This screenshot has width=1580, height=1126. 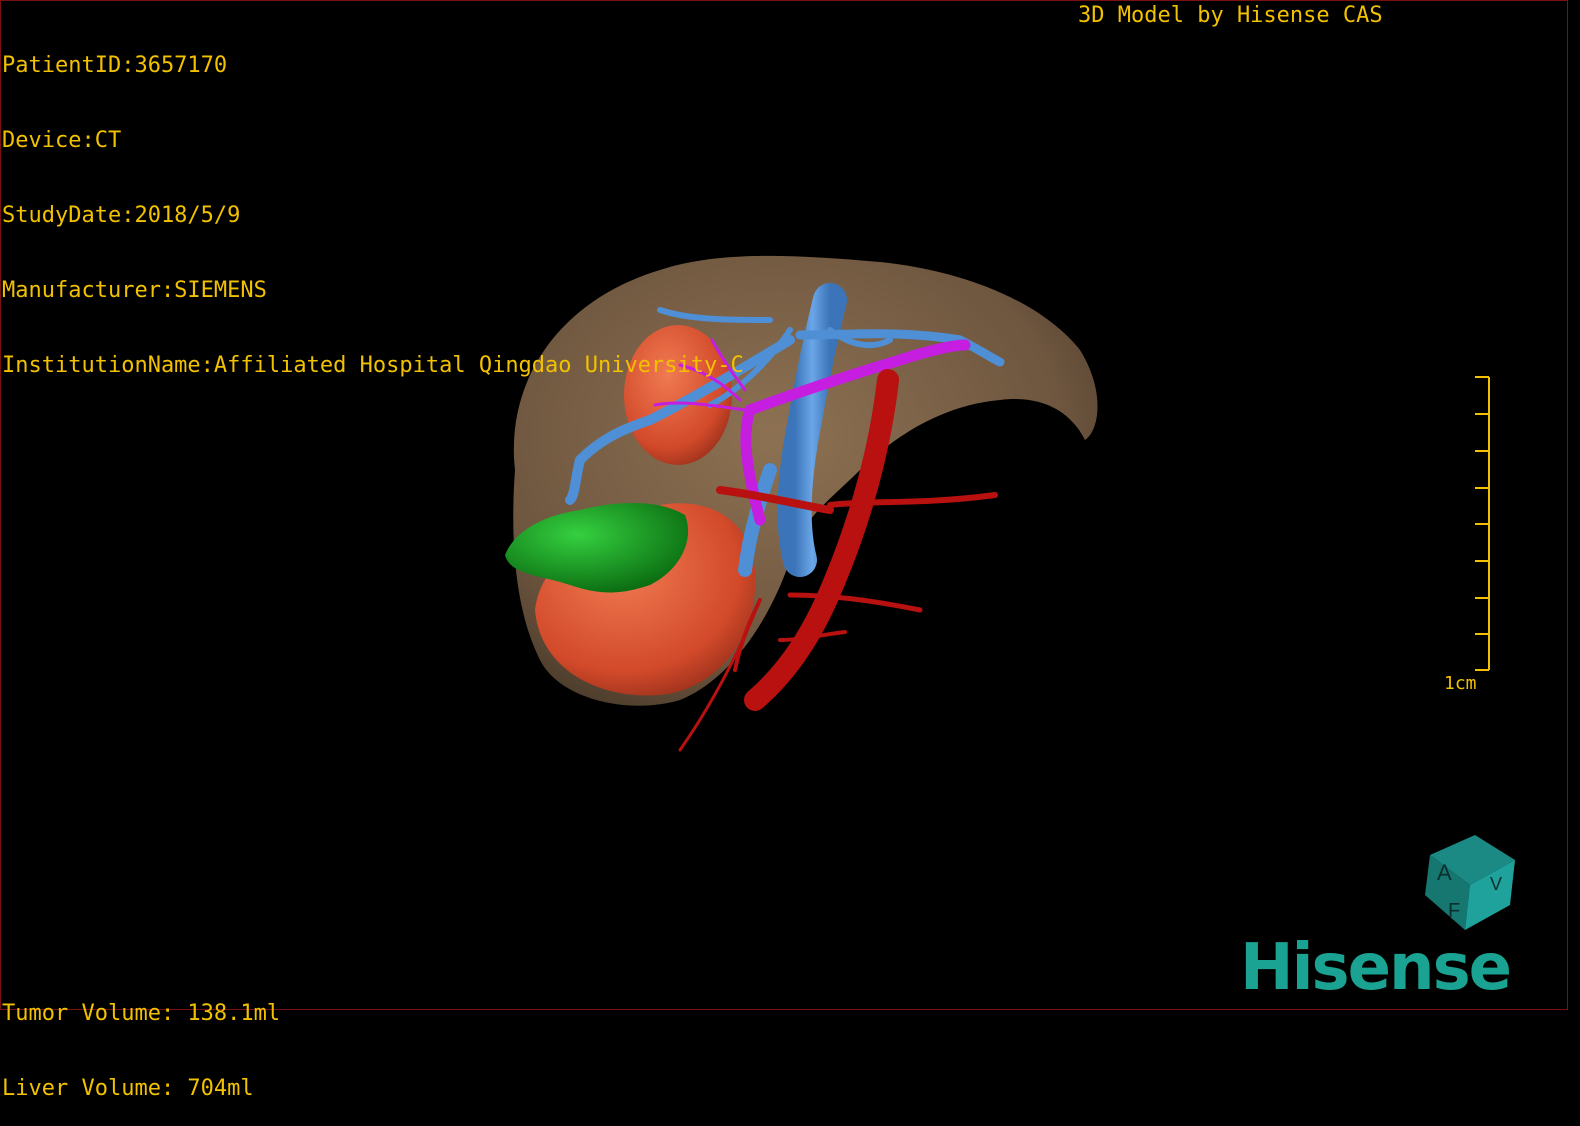 I want to click on device: Device:CT, so click(x=62, y=140).